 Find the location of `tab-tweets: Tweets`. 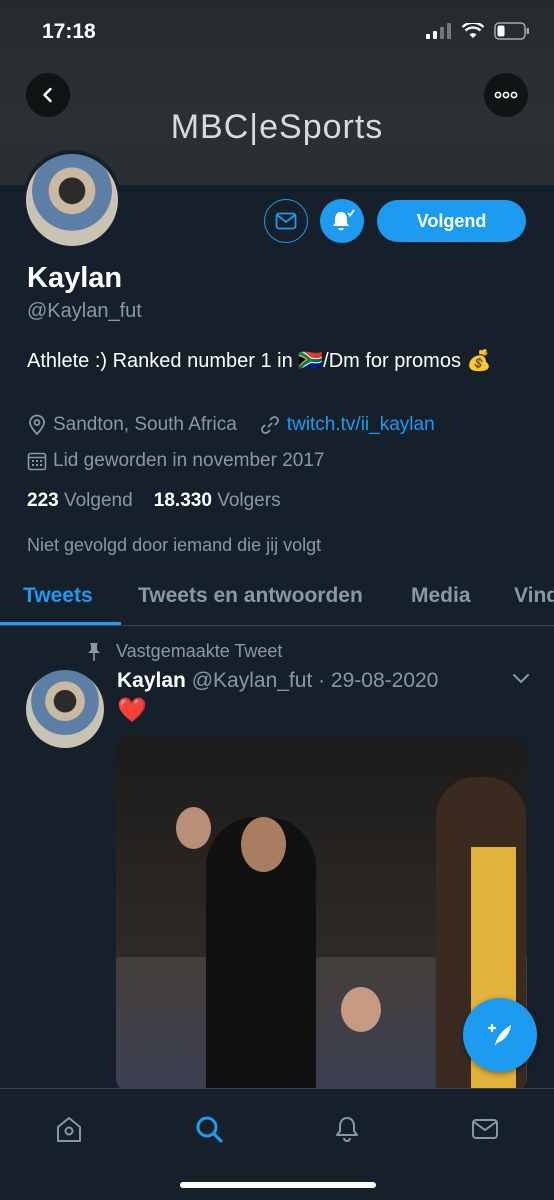

tab-tweets: Tweets is located at coordinates (58, 596).